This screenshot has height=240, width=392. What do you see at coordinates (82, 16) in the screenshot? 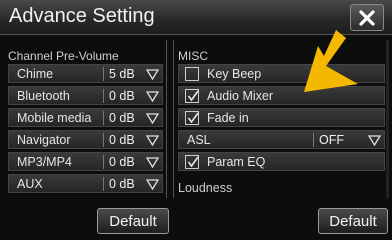
I see `page-title: Advance Setting` at bounding box center [82, 16].